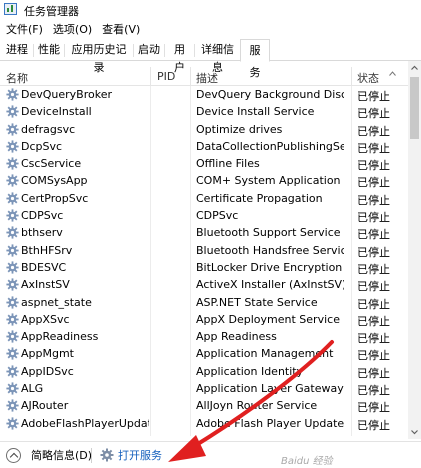  What do you see at coordinates (166, 76) in the screenshot?
I see `column-header-pid: PID` at bounding box center [166, 76].